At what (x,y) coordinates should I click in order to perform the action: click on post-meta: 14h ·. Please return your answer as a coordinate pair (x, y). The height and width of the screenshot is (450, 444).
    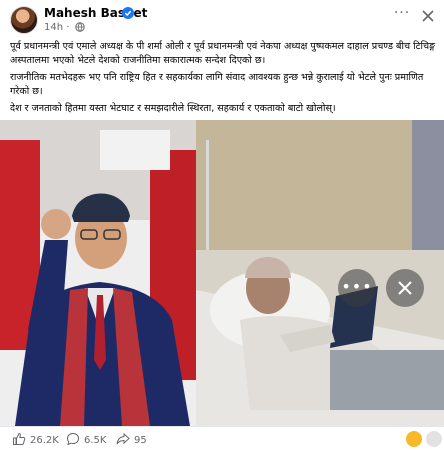
    Looking at the image, I should click on (64, 27).